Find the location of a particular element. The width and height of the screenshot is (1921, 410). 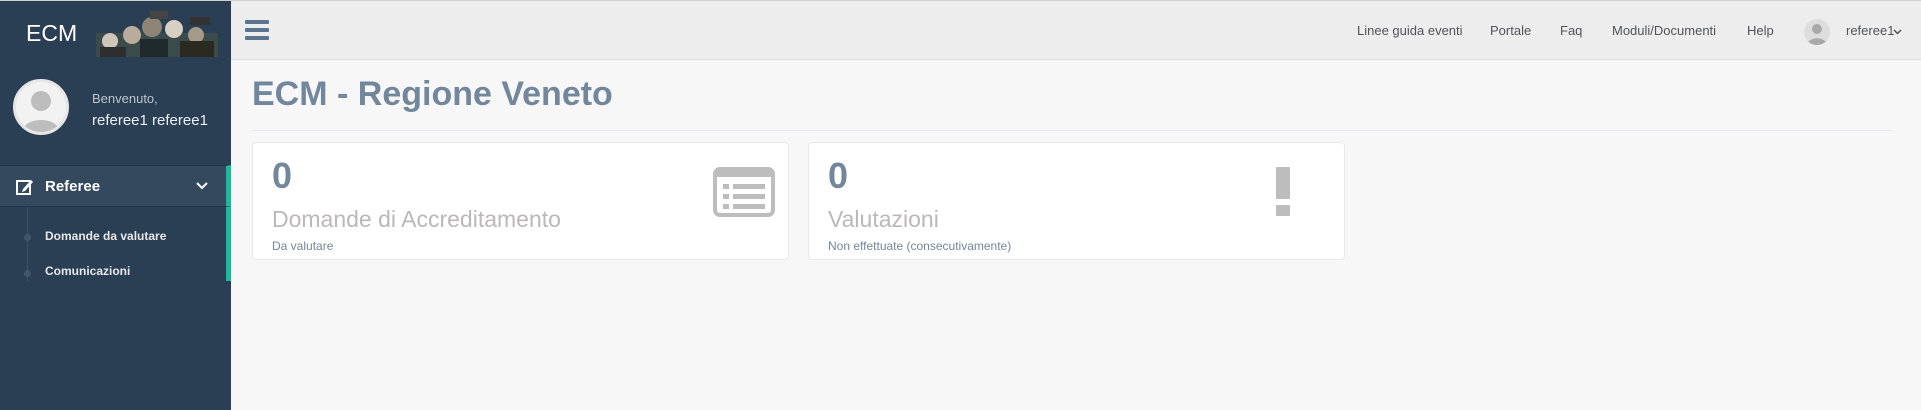

submenu: Domande da valutare Comunicazioni is located at coordinates (115, 244).